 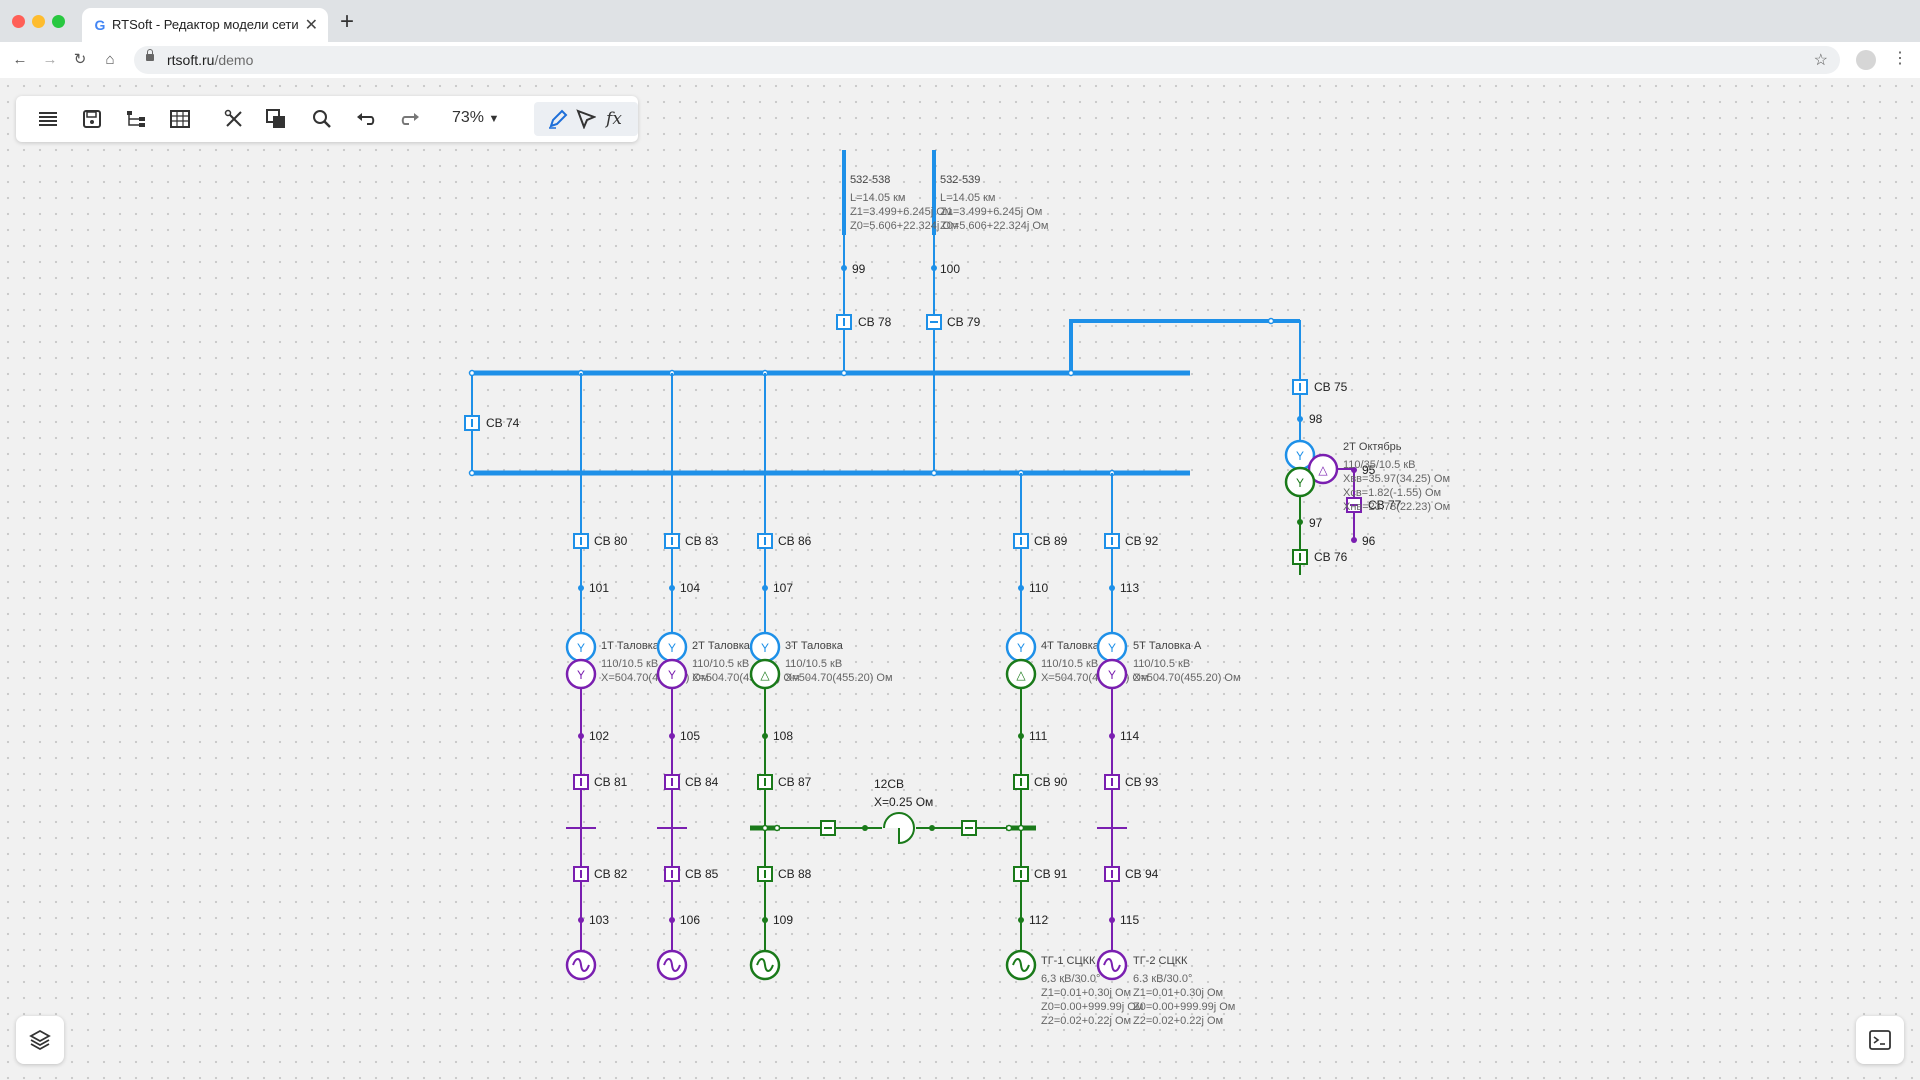 What do you see at coordinates (58, 21) in the screenshot?
I see `maximize-window-button` at bounding box center [58, 21].